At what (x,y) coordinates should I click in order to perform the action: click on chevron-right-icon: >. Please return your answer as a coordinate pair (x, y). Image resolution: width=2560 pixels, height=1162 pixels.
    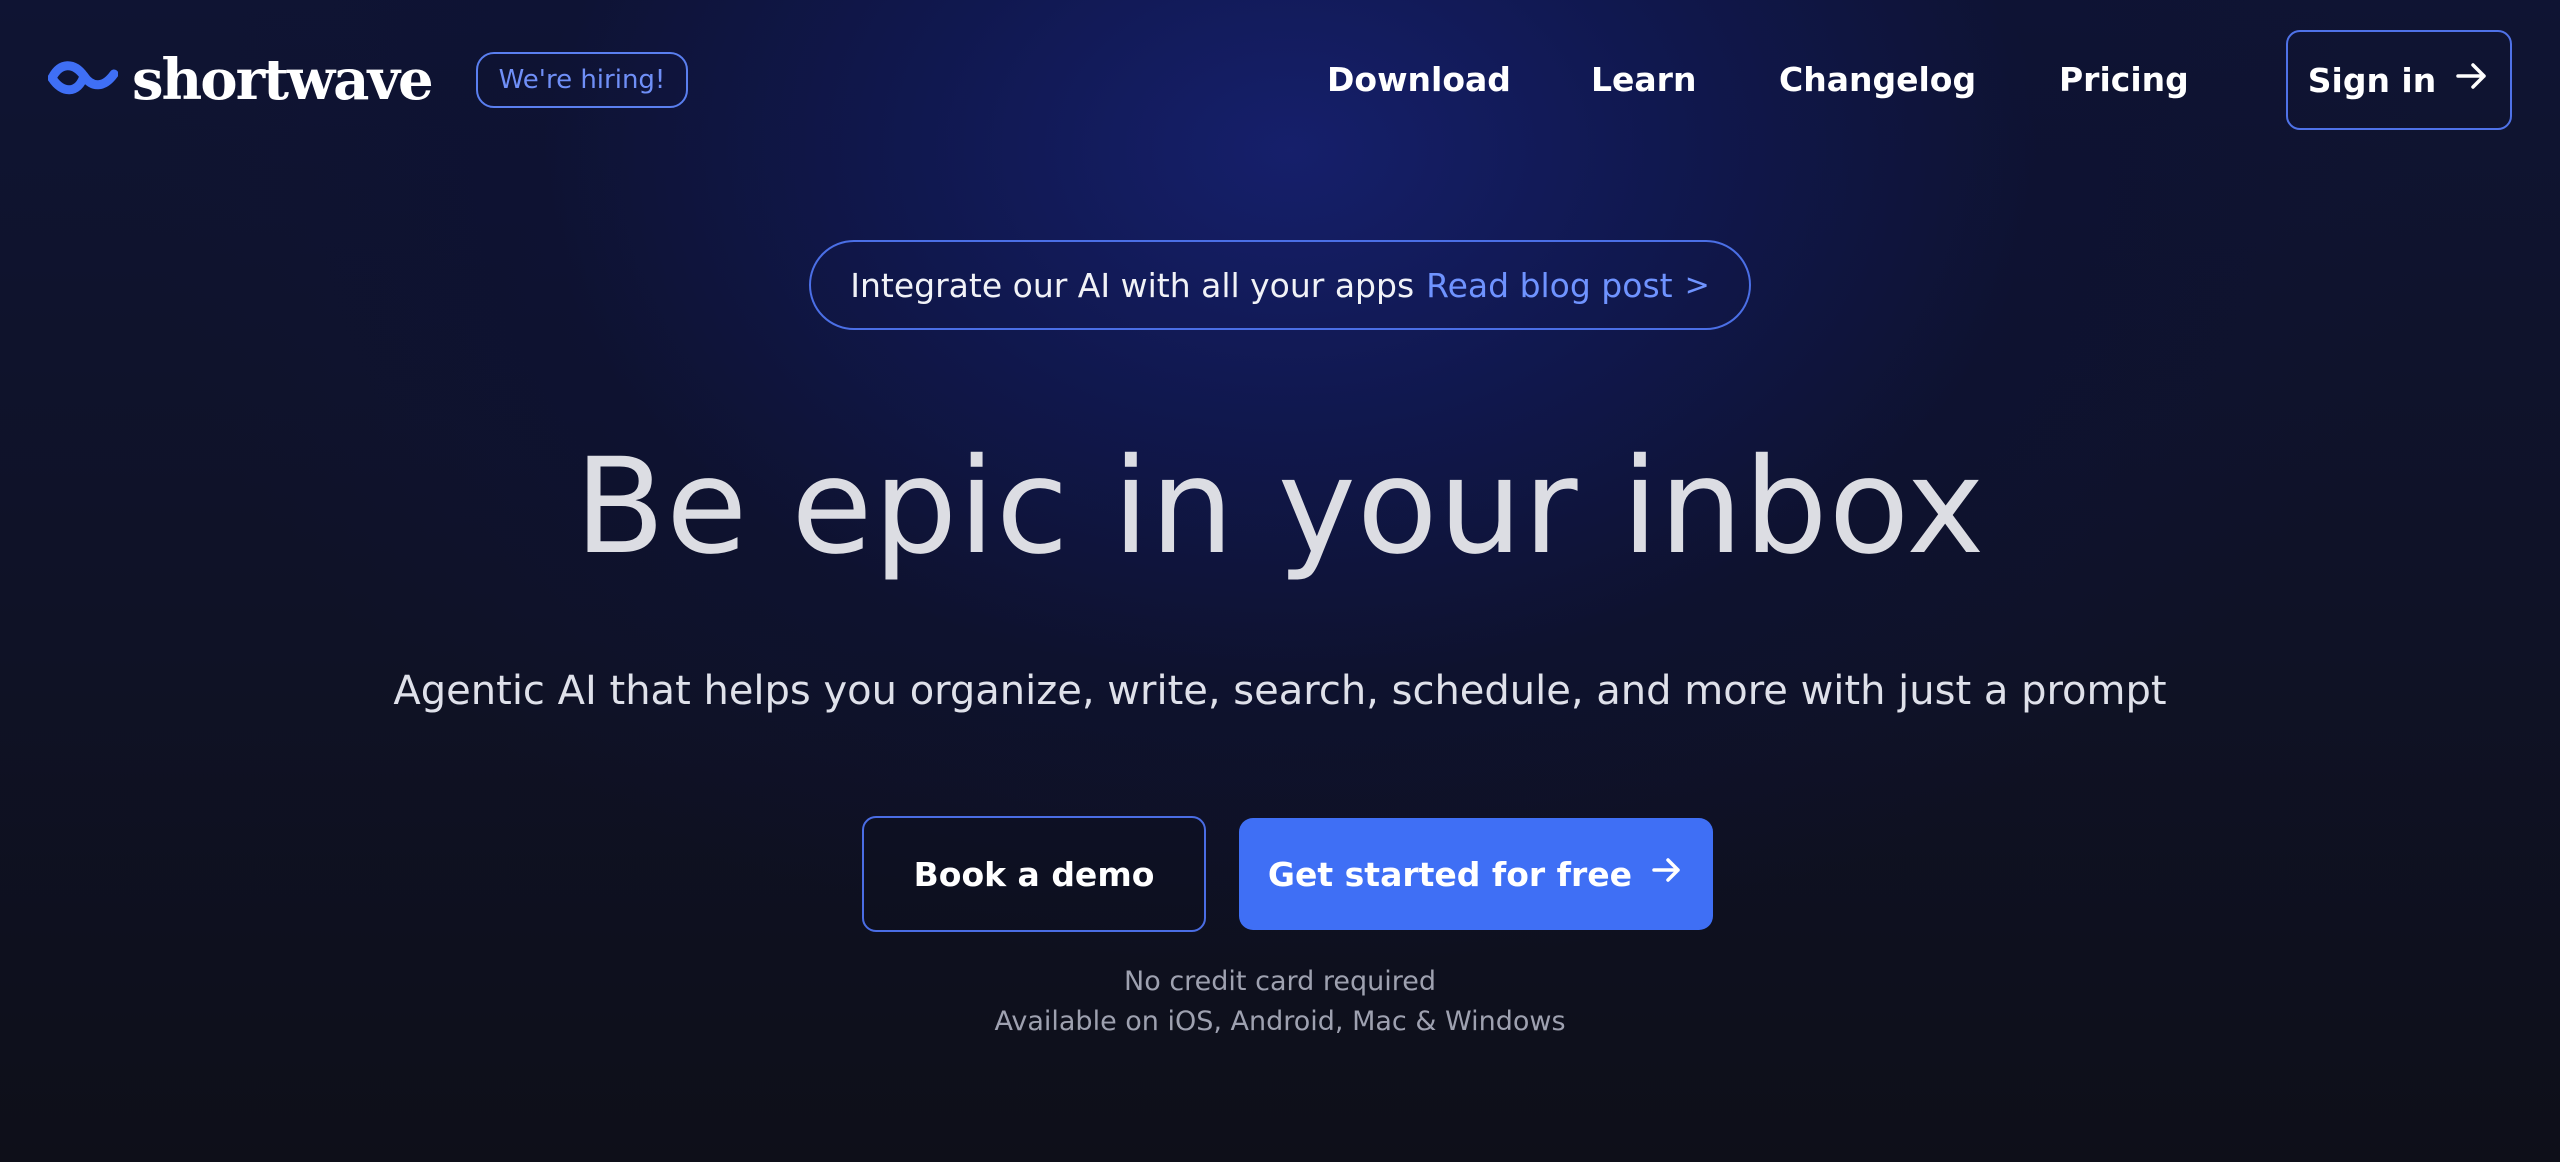
    Looking at the image, I should click on (1697, 285).